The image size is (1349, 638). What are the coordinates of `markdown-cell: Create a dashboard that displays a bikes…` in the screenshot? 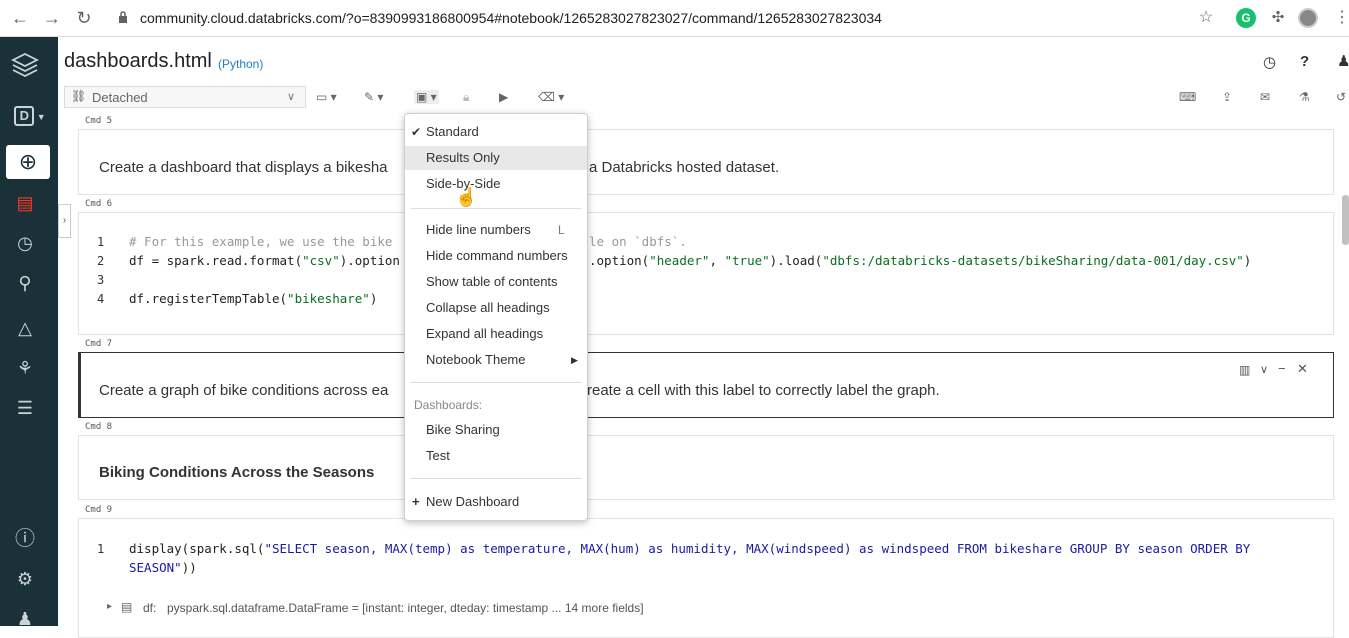 It's located at (706, 162).